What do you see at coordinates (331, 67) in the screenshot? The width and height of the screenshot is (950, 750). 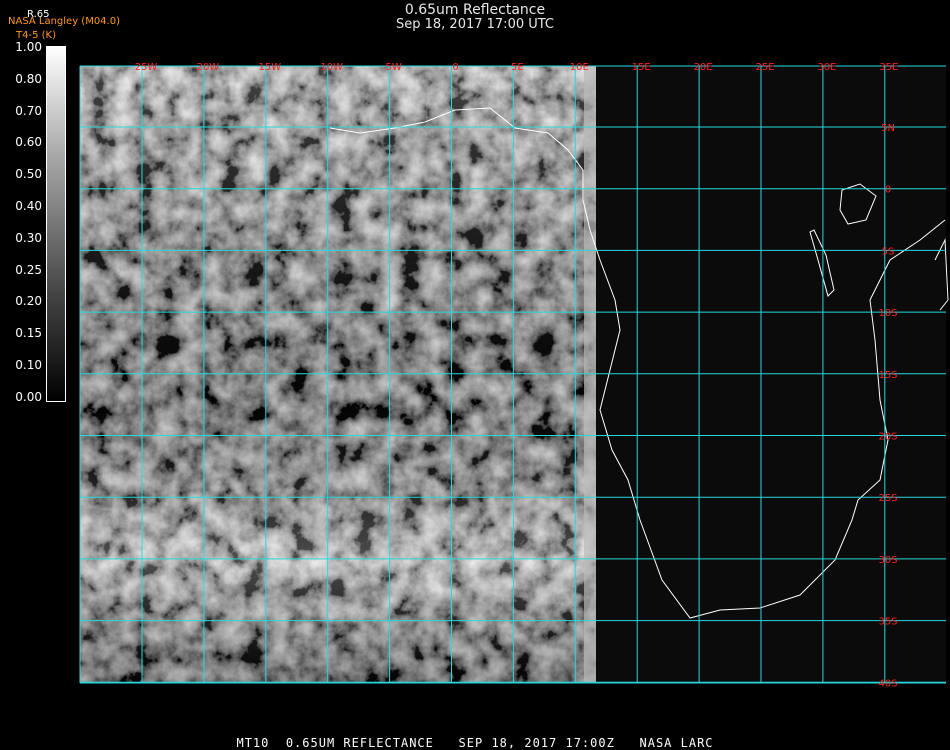 I see `longitude-label: 10W` at bounding box center [331, 67].